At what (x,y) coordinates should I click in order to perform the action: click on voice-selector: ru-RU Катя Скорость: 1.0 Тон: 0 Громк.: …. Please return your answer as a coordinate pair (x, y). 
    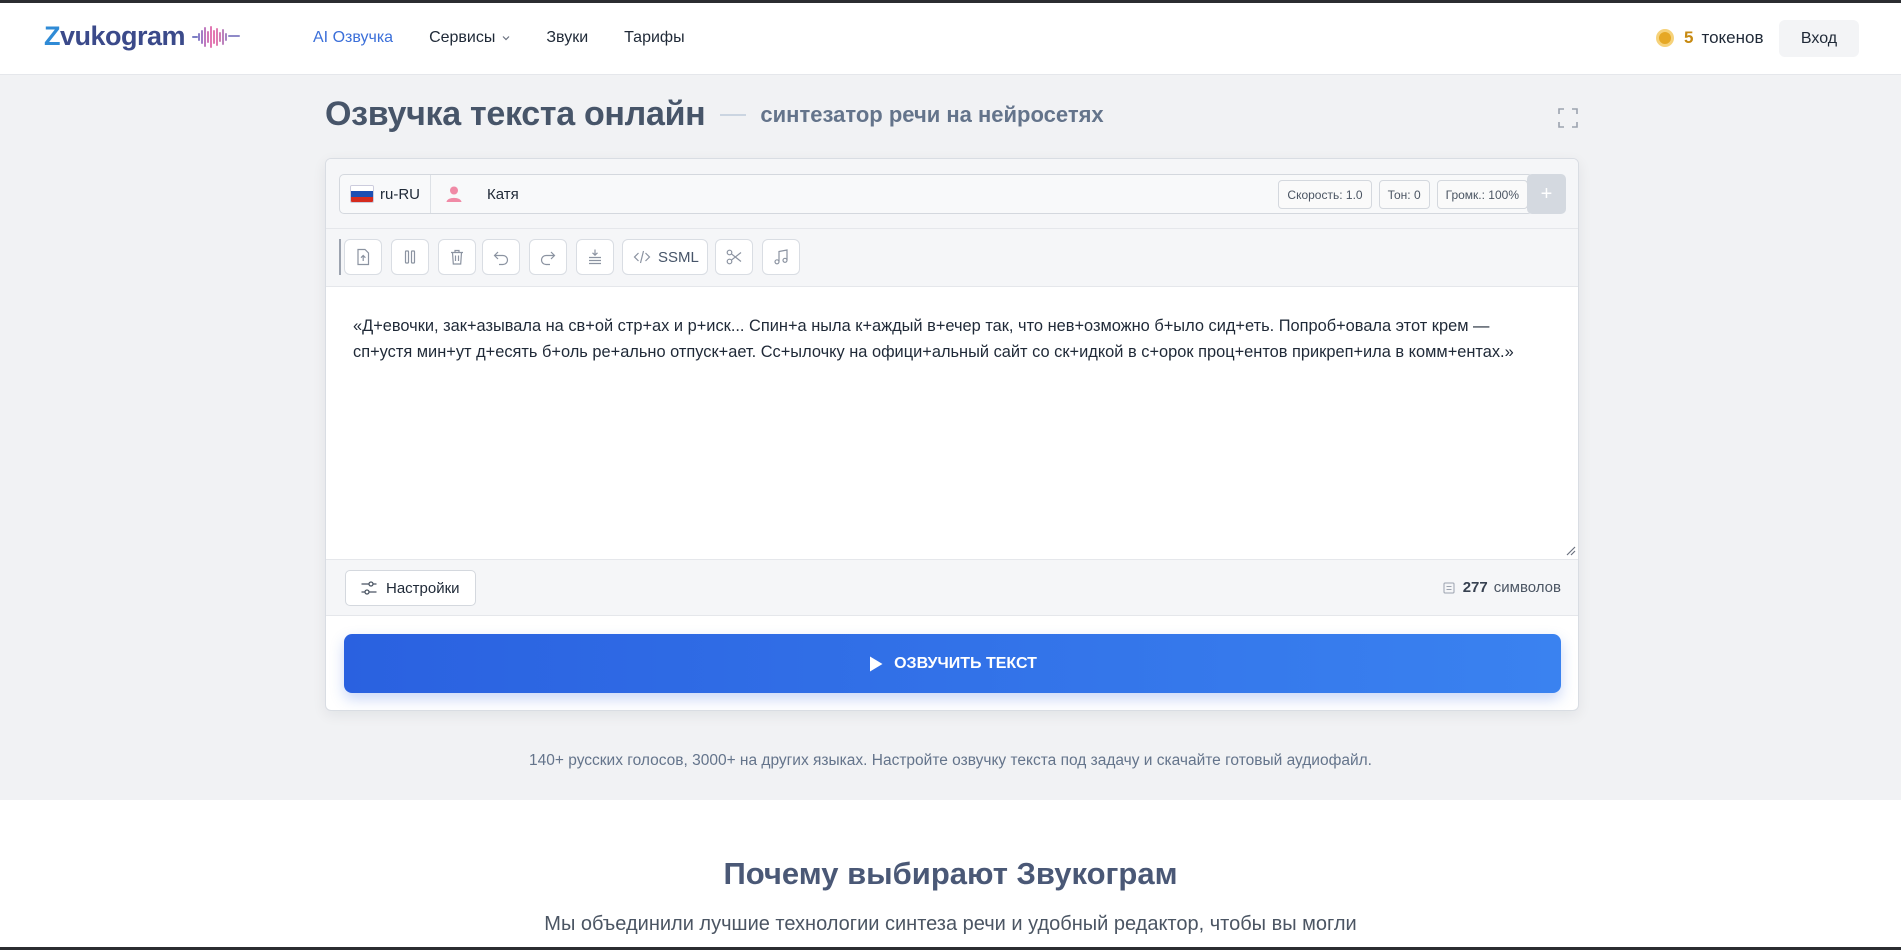
    Looking at the image, I should click on (936, 194).